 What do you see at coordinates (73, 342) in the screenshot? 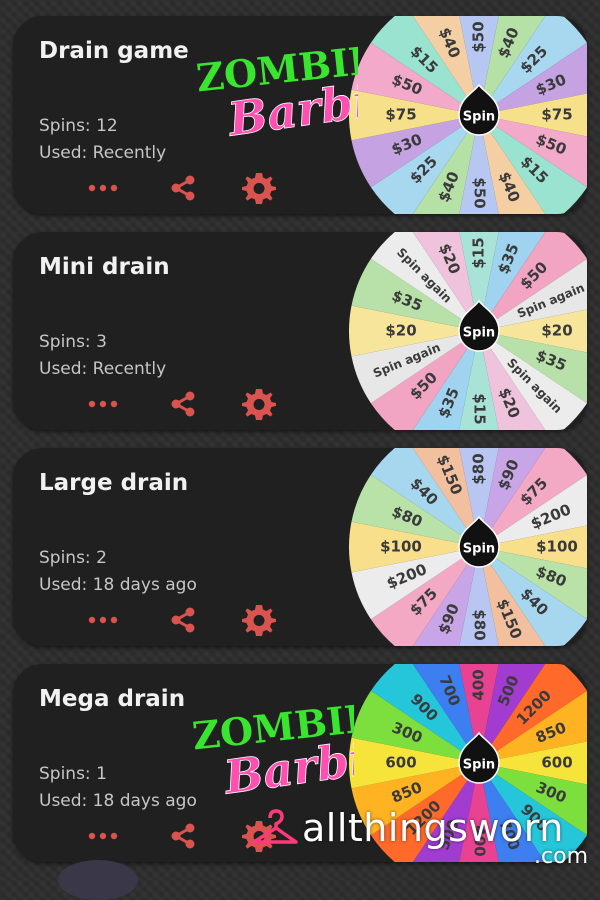
I see `spins-count: Spins: 3` at bounding box center [73, 342].